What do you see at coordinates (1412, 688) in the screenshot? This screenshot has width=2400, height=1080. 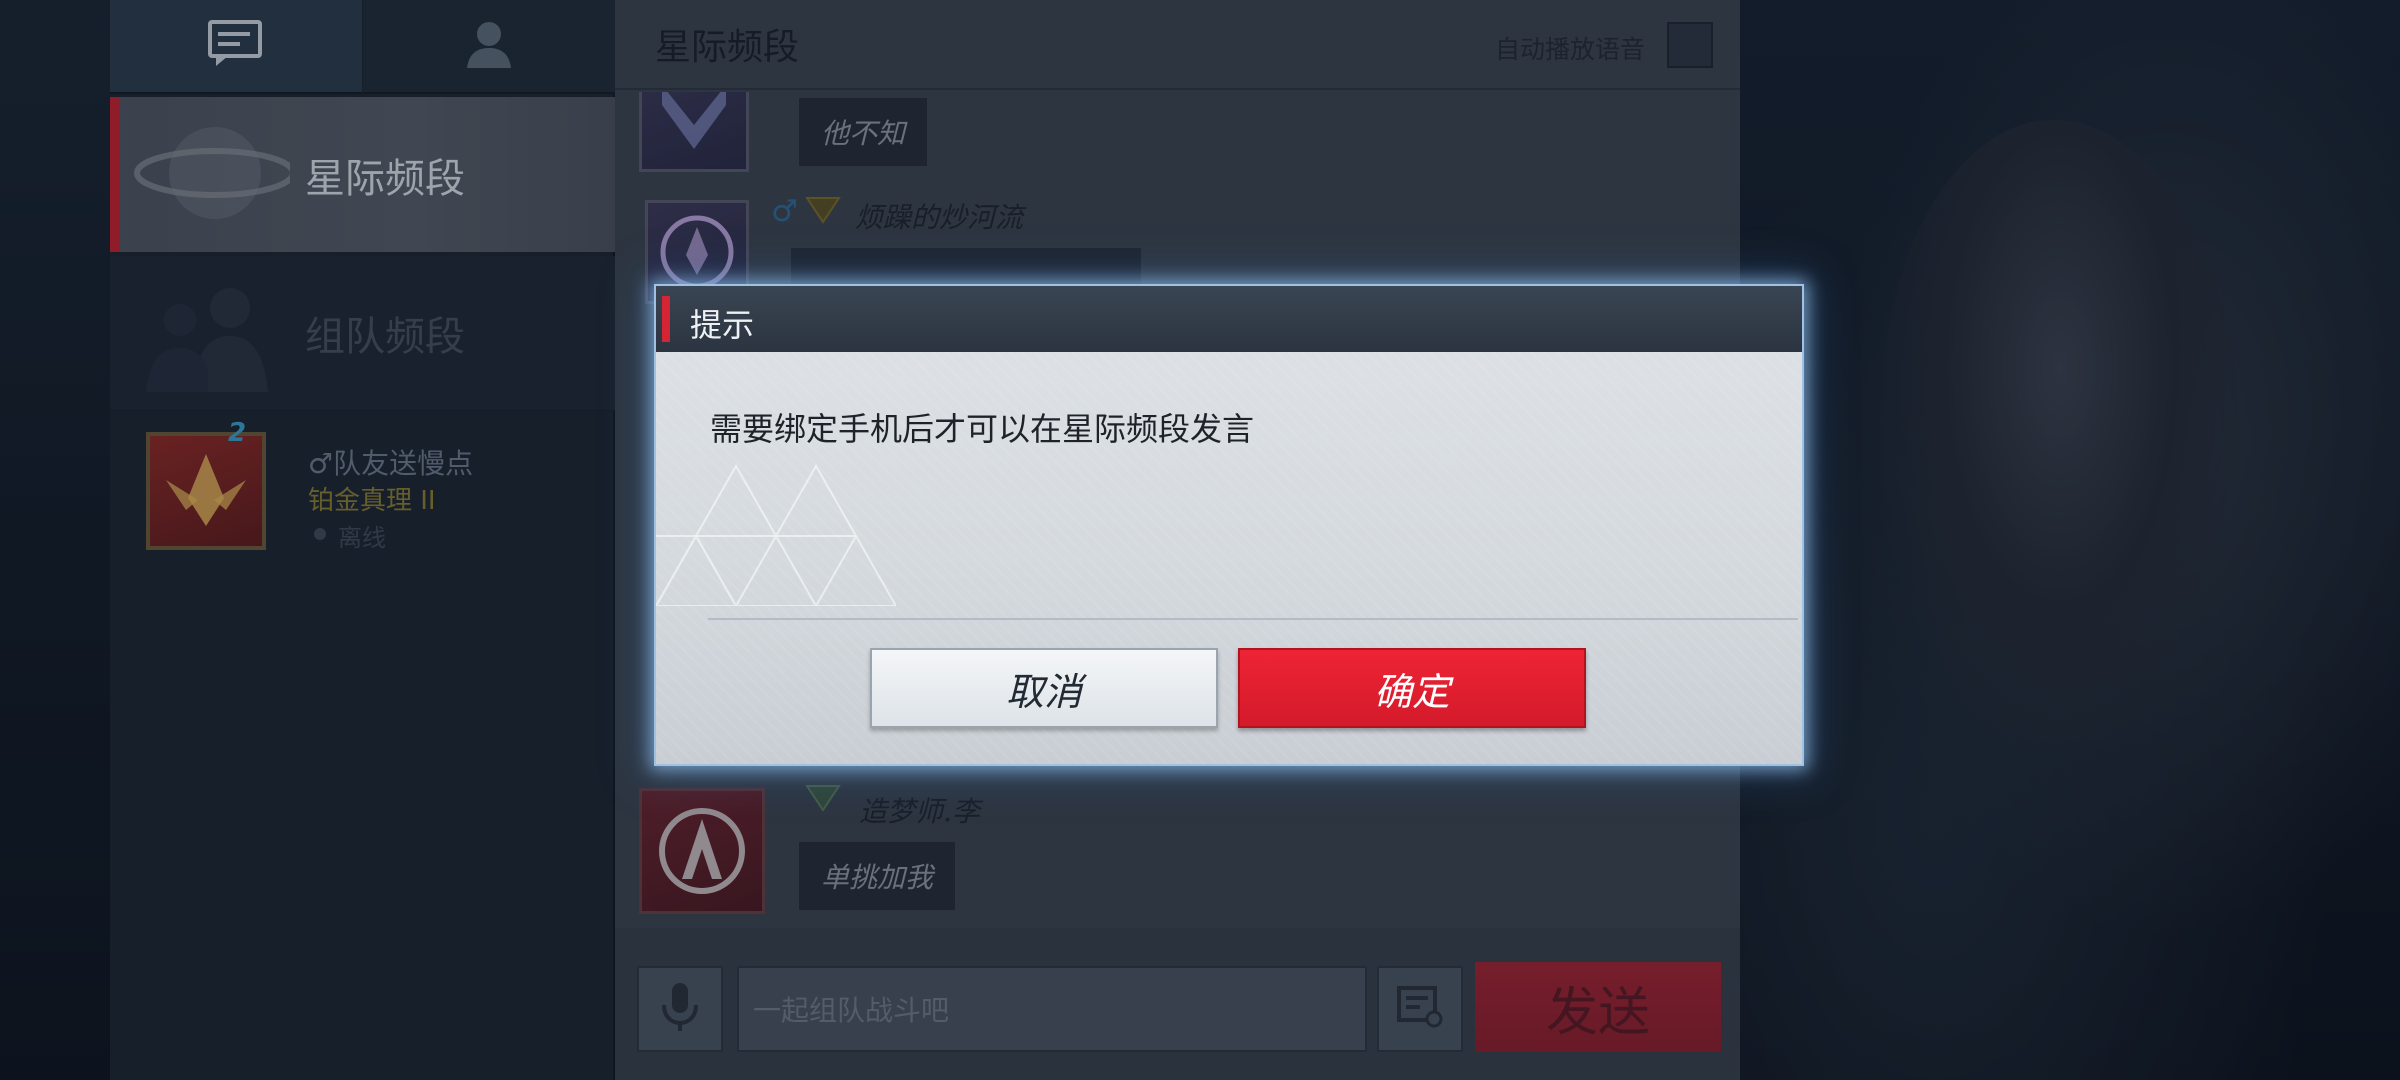 I see `confirm-button: 确定` at bounding box center [1412, 688].